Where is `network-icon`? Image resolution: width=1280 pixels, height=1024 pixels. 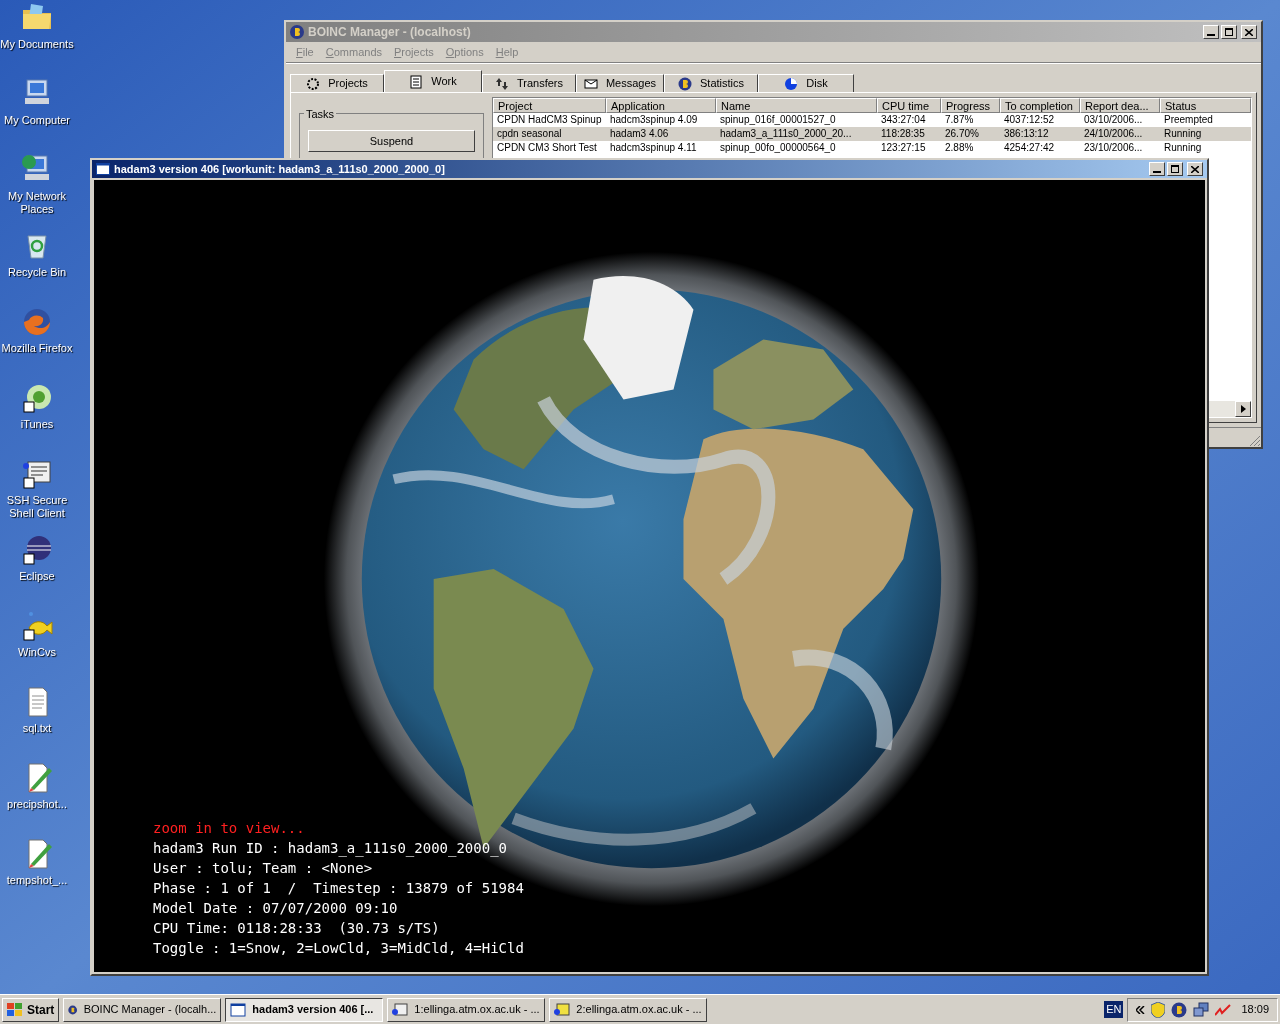 network-icon is located at coordinates (1201, 1009).